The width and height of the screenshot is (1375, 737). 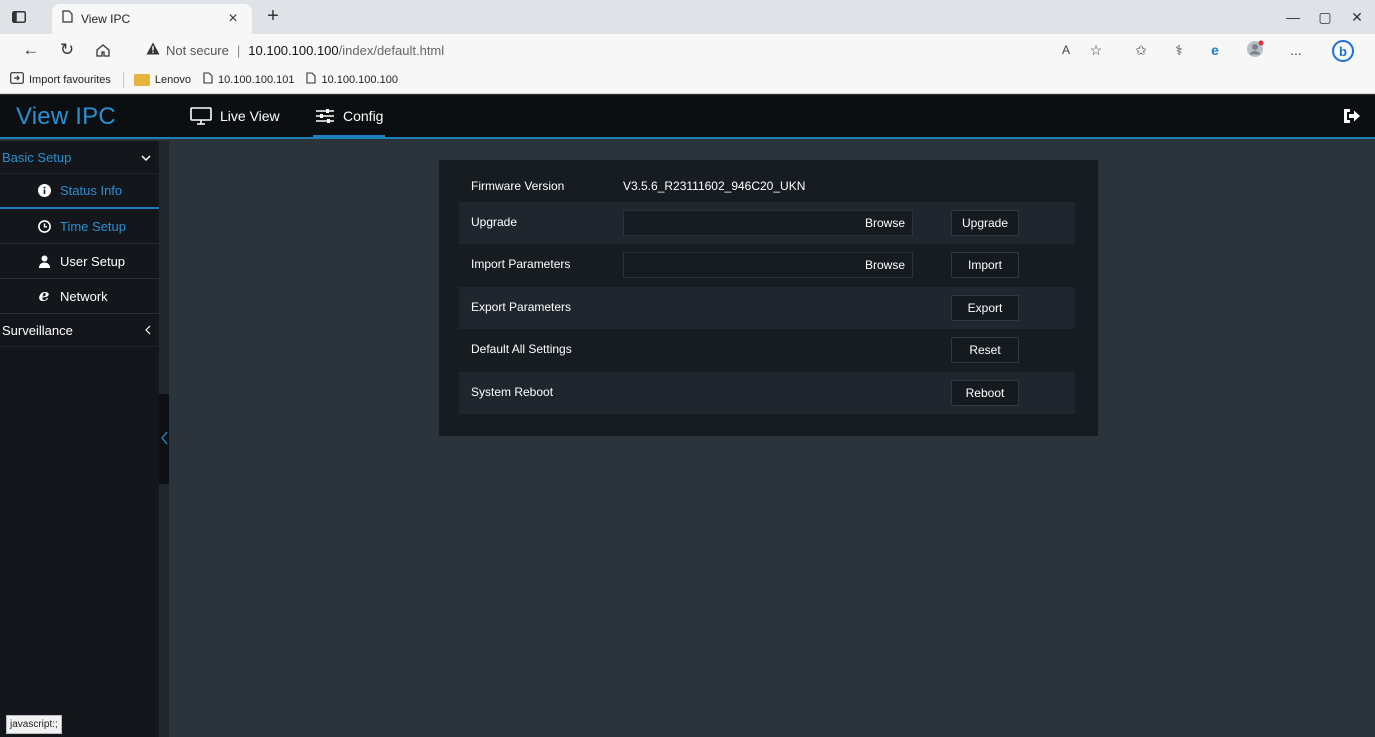 What do you see at coordinates (391, 50) in the screenshot?
I see `url-path: /index/default.html` at bounding box center [391, 50].